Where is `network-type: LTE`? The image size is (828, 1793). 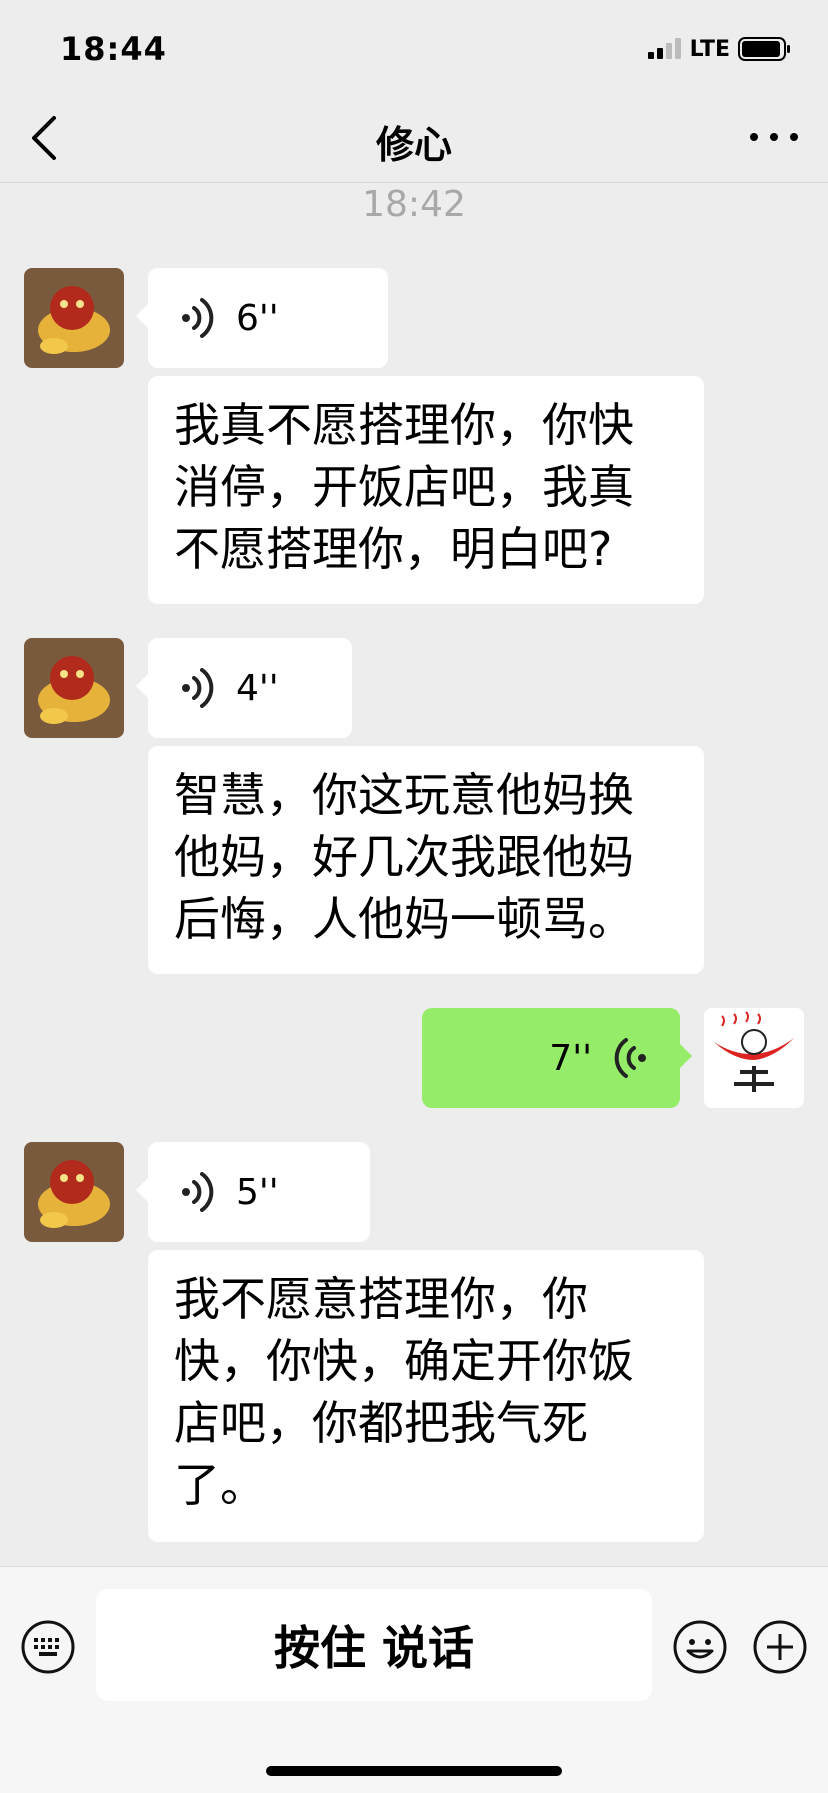
network-type: LTE is located at coordinates (709, 49).